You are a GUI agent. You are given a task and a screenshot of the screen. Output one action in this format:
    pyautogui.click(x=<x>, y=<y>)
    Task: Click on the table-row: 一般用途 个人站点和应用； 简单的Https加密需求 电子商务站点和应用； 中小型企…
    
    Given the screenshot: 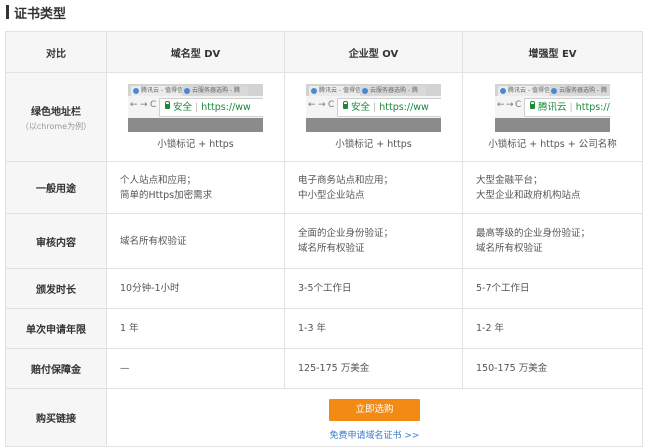 What is the action you would take?
    pyautogui.click(x=324, y=187)
    